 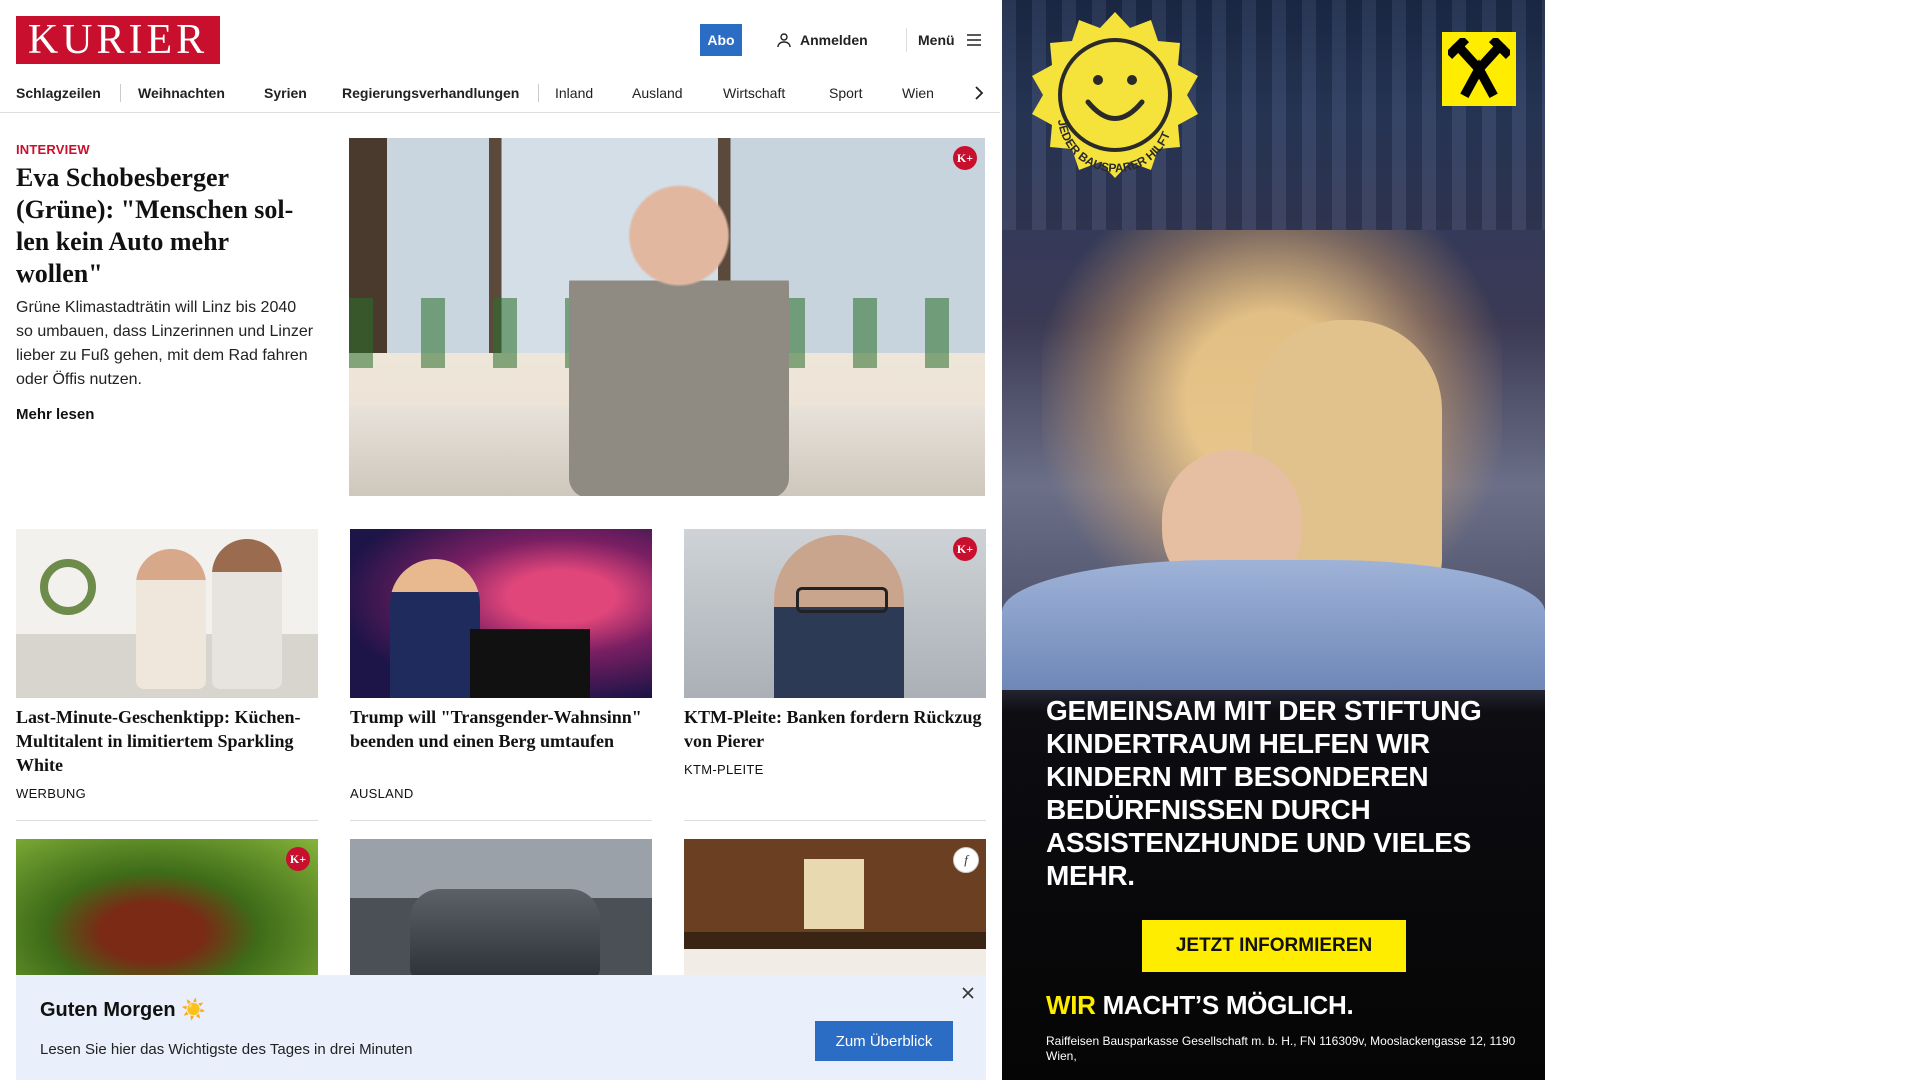 What do you see at coordinates (58, 93) in the screenshot?
I see `nav-item-schlagzeilen: Schlagzeilen` at bounding box center [58, 93].